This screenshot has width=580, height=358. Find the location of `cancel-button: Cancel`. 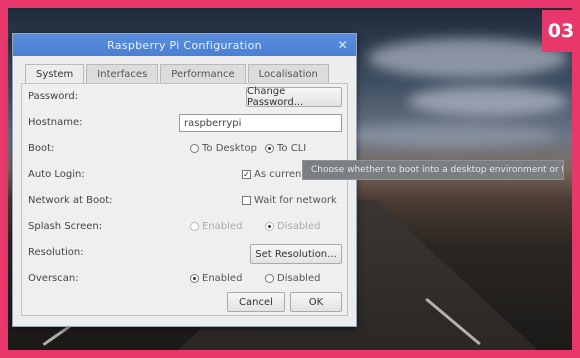

cancel-button: Cancel is located at coordinates (256, 302).